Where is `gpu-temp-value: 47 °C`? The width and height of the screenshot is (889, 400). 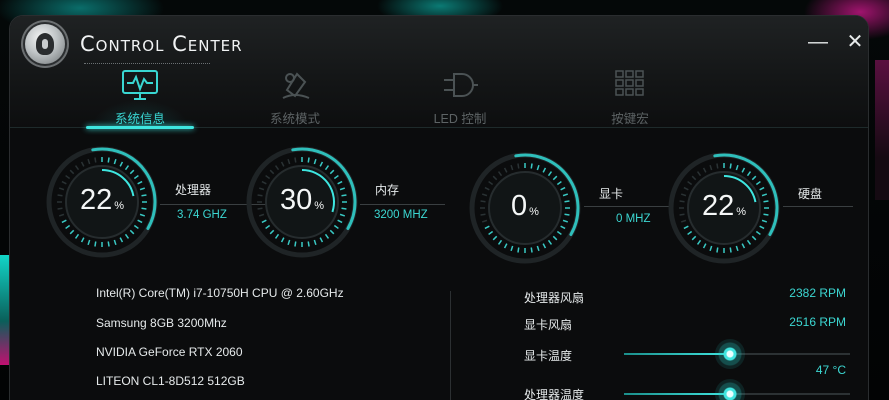 gpu-temp-value: 47 °C is located at coordinates (830, 370).